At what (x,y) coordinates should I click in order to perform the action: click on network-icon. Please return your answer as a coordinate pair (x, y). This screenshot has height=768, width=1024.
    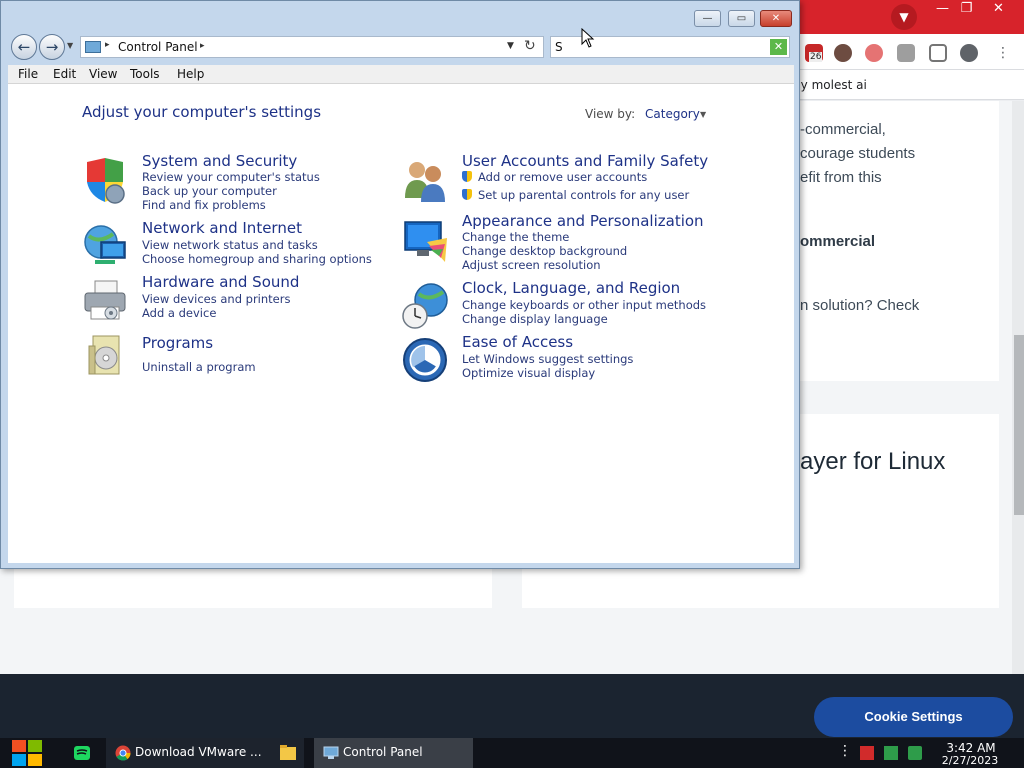
    Looking at the image, I should click on (891, 753).